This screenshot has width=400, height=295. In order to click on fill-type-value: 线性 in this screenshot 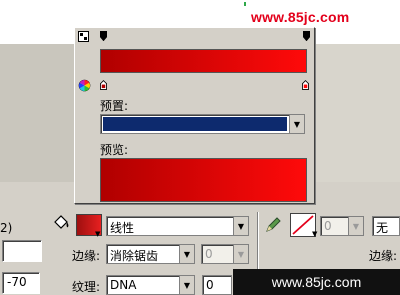, I will do `click(122, 228)`.